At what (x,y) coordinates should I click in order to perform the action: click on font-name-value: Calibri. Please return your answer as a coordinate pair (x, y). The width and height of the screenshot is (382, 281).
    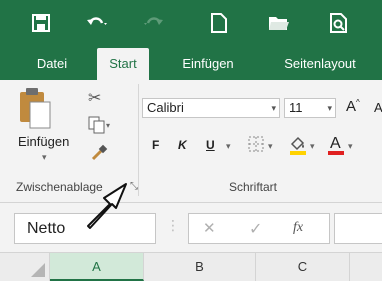
    Looking at the image, I should click on (165, 107).